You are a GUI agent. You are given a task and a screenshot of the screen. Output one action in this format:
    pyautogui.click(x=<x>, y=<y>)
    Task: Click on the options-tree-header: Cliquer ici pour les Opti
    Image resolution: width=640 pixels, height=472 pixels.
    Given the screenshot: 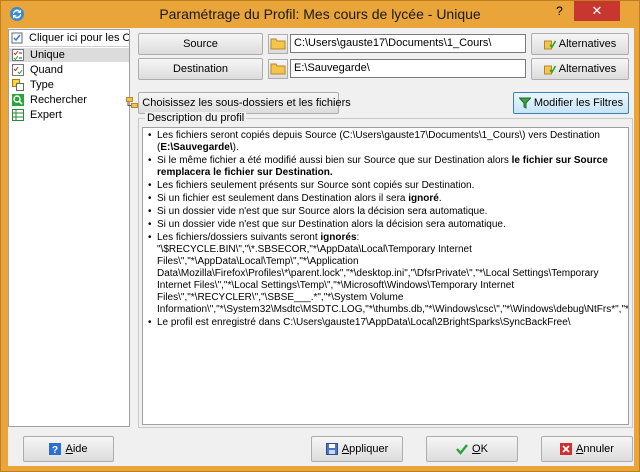 What is the action you would take?
    pyautogui.click(x=69, y=38)
    